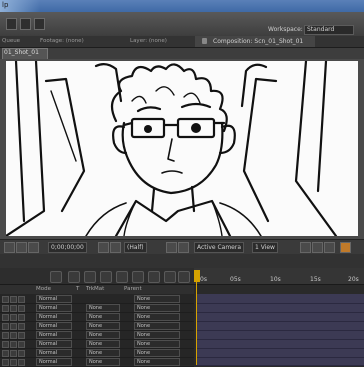 The image size is (364, 367). I want to click on mask-visibility-icon, so click(33, 247).